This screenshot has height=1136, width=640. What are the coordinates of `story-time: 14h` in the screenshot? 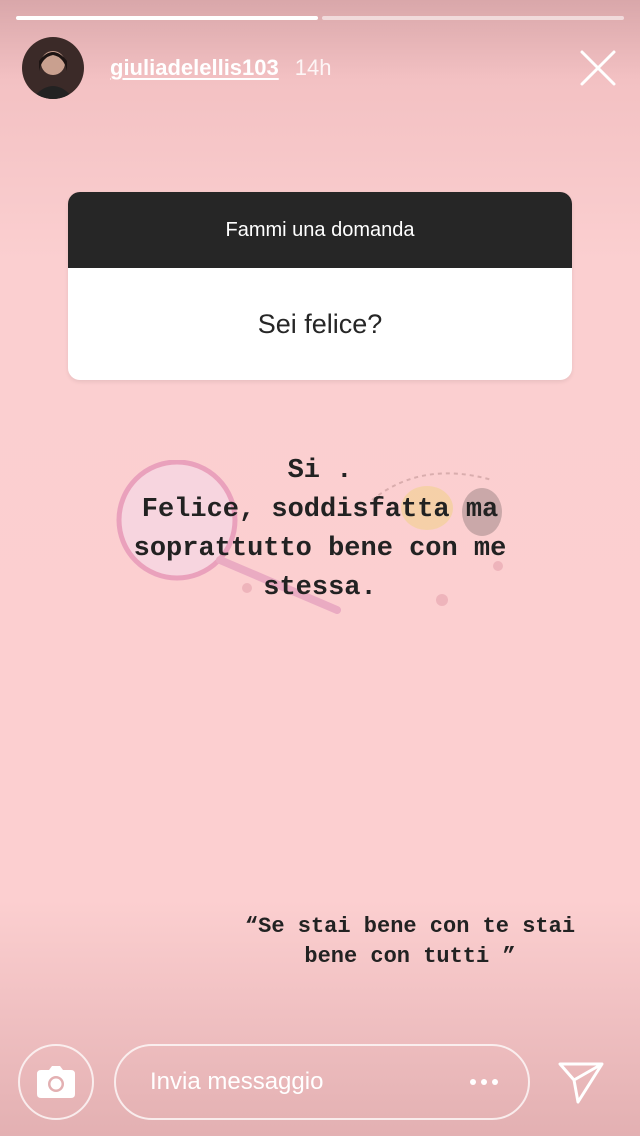 It's located at (313, 67).